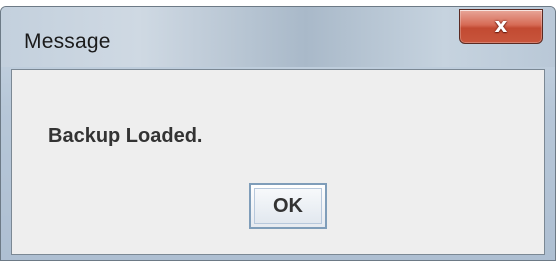 This screenshot has width=556, height=261. I want to click on window-title: Message, so click(67, 41).